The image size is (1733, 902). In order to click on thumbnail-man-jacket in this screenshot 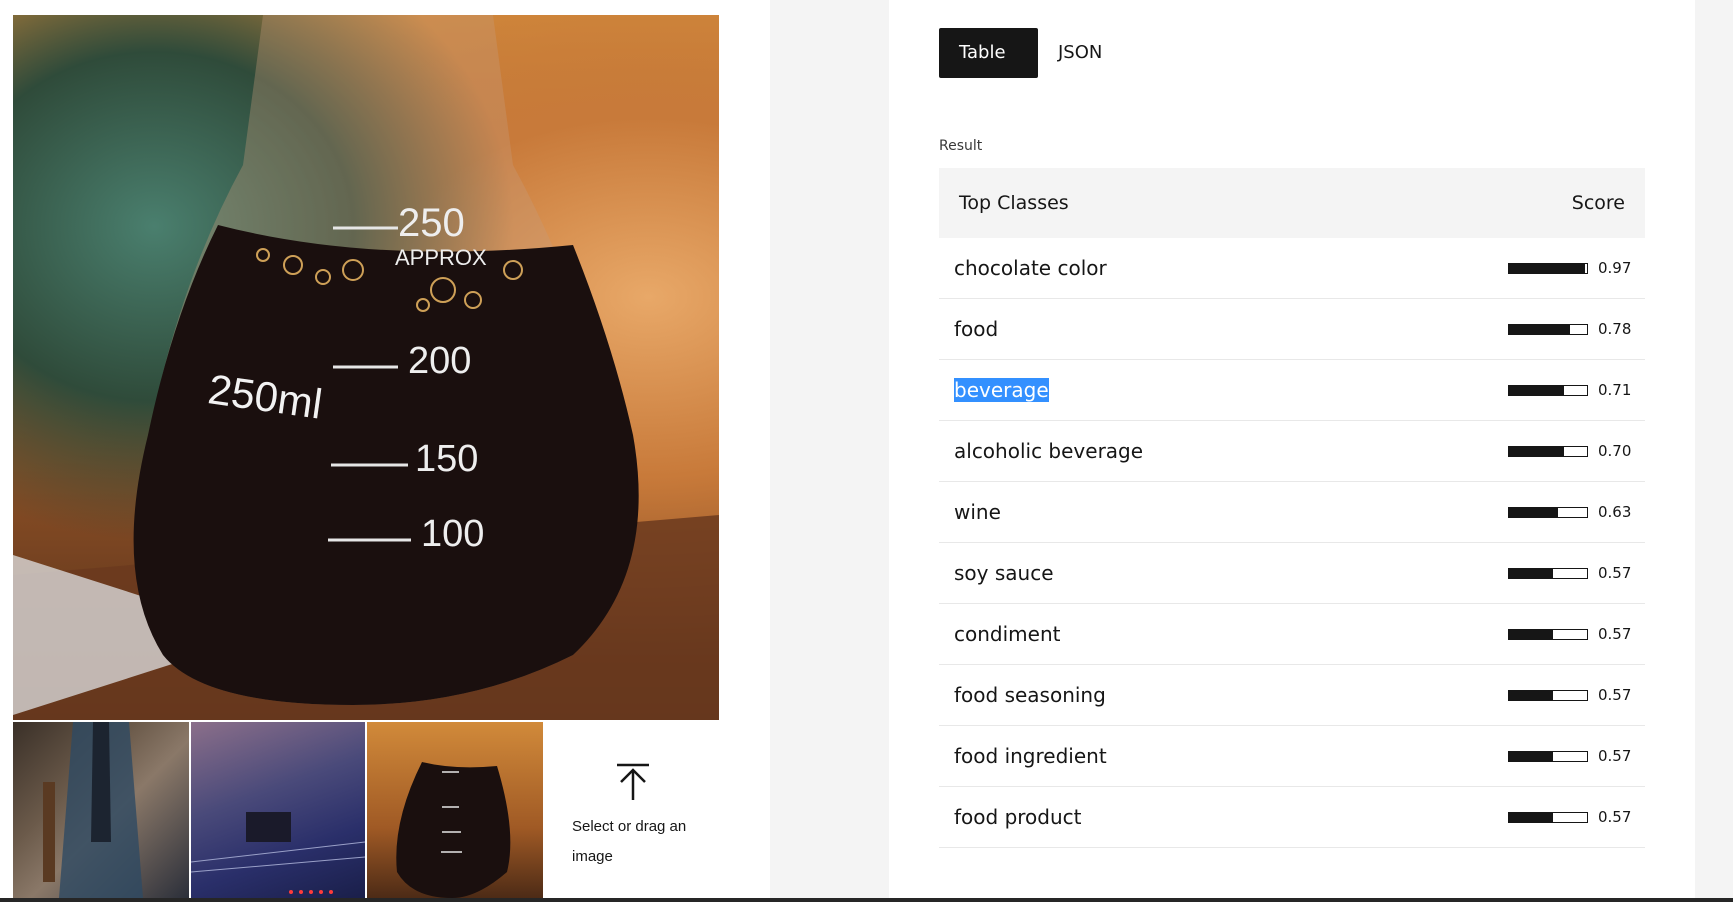, I will do `click(101, 810)`.